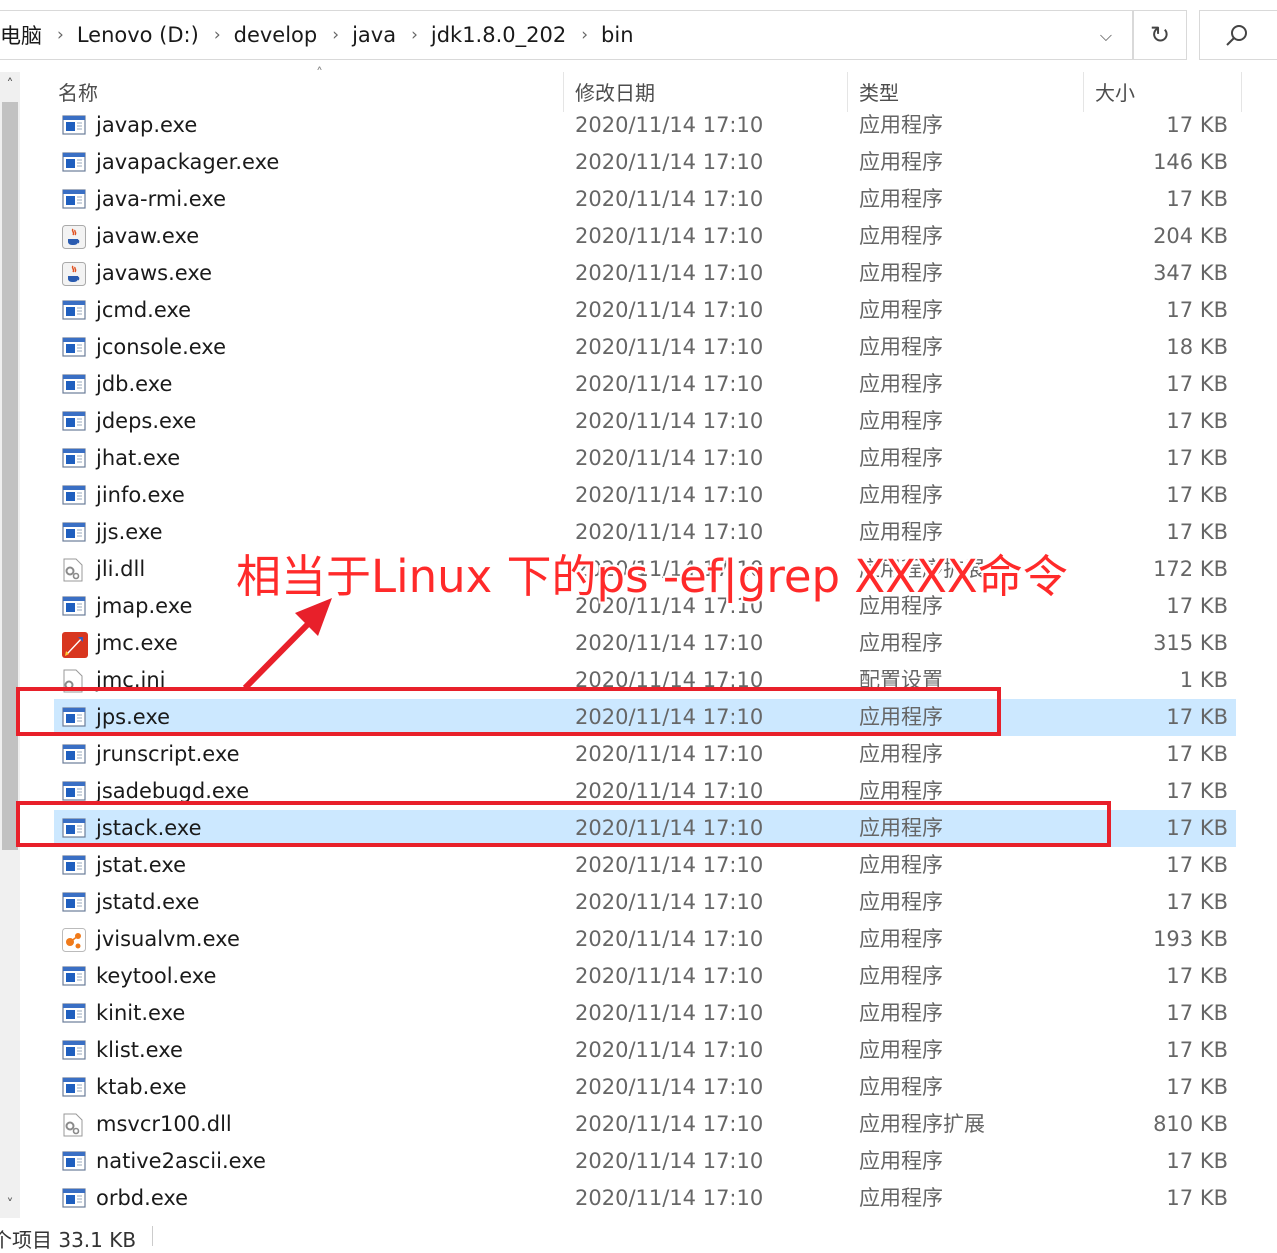  I want to click on vertical-scrollbar: ˄ ˅, so click(10, 645).